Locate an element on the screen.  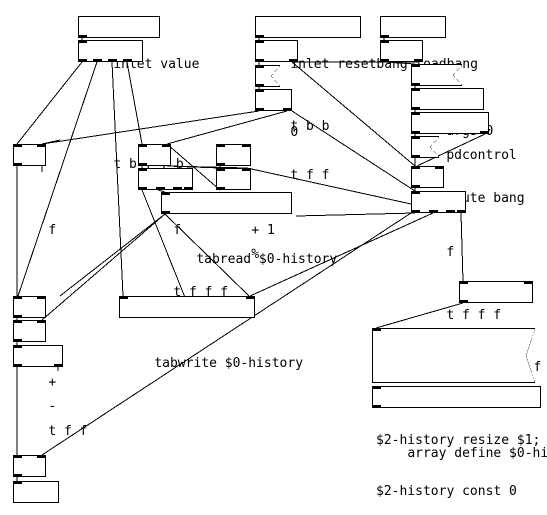
object-trigger-f-f-f-right: t f f f is located at coordinates (456, 257).